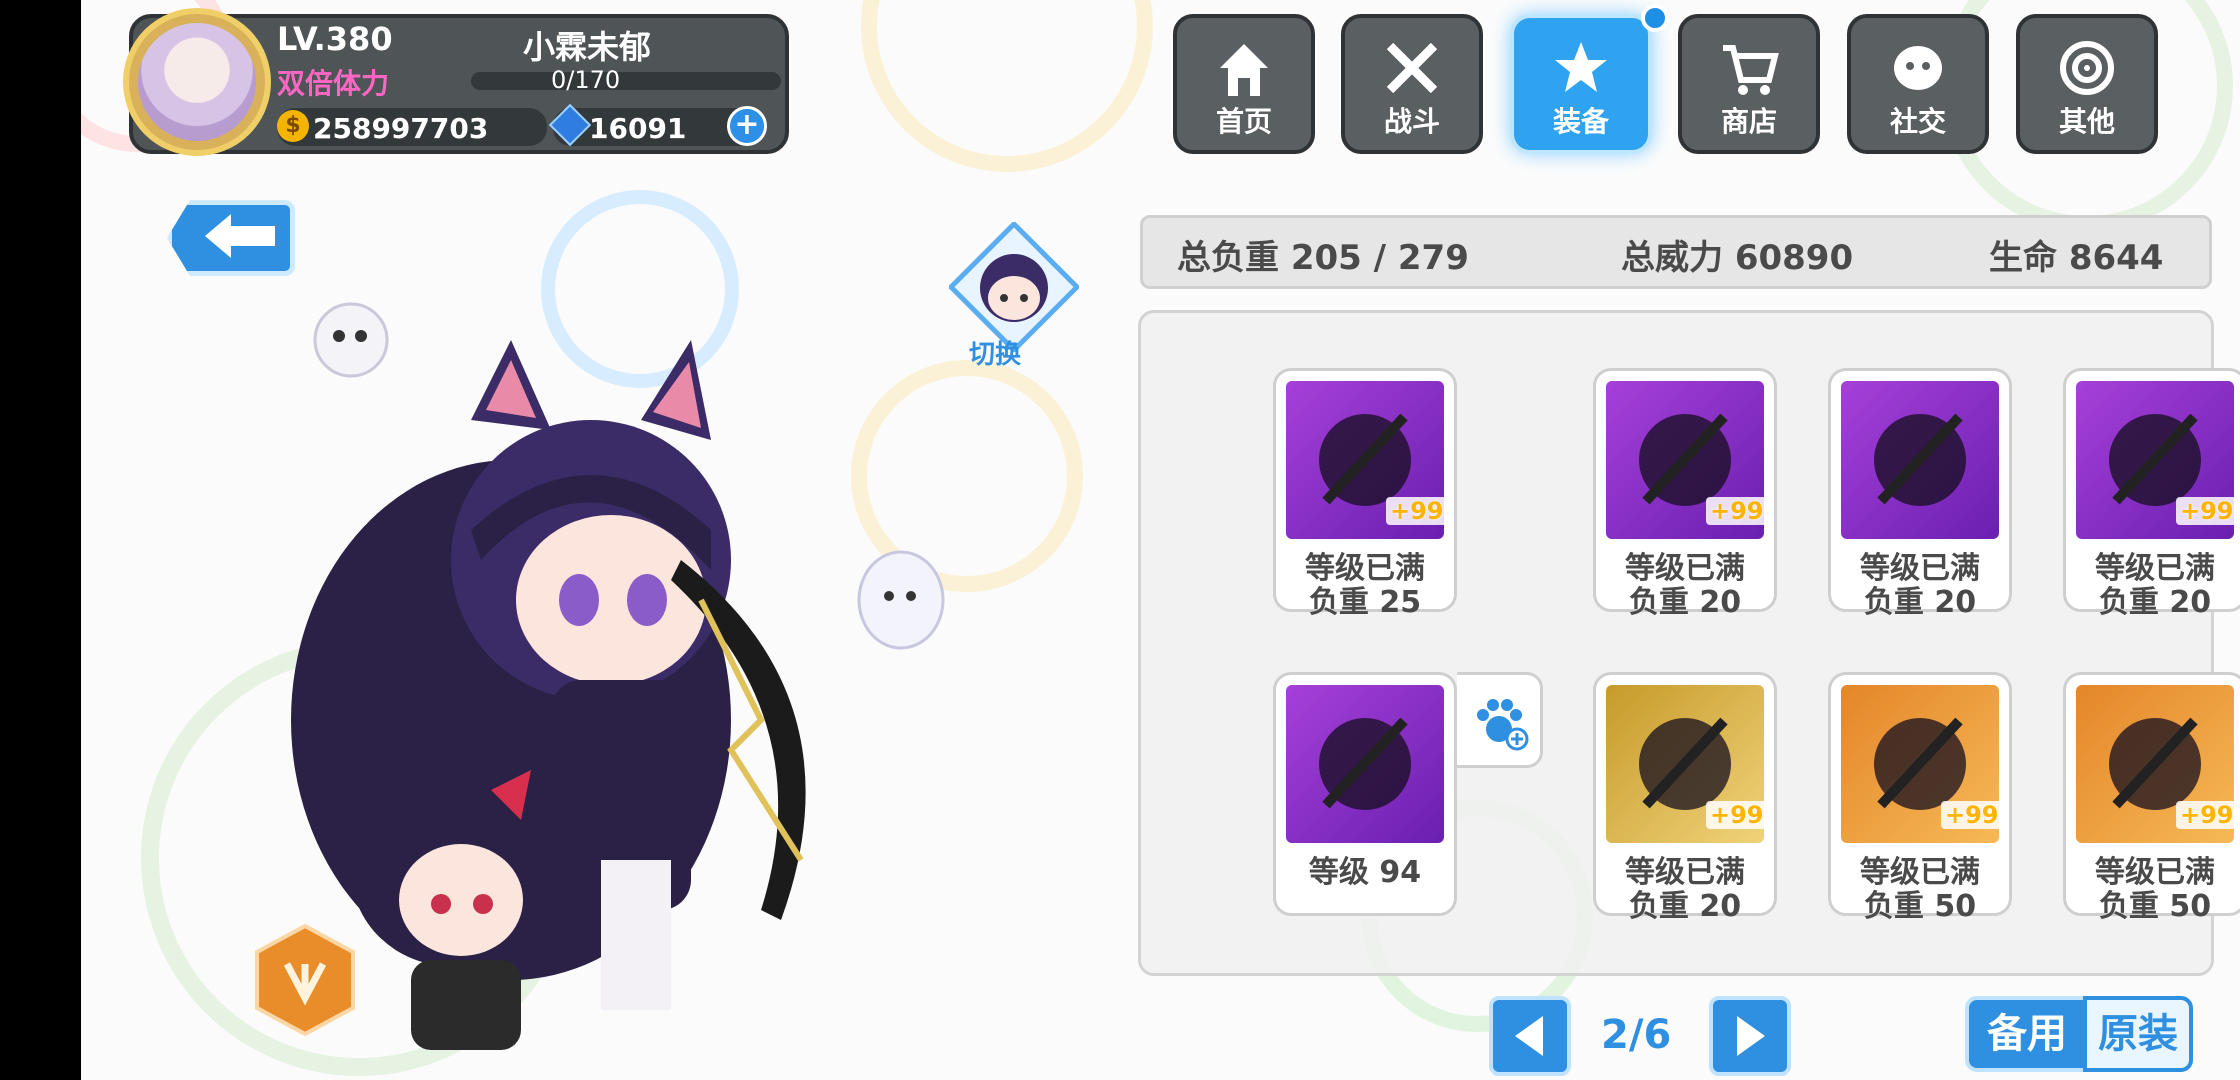  I want to click on nav-face: 社交, so click(1918, 84).